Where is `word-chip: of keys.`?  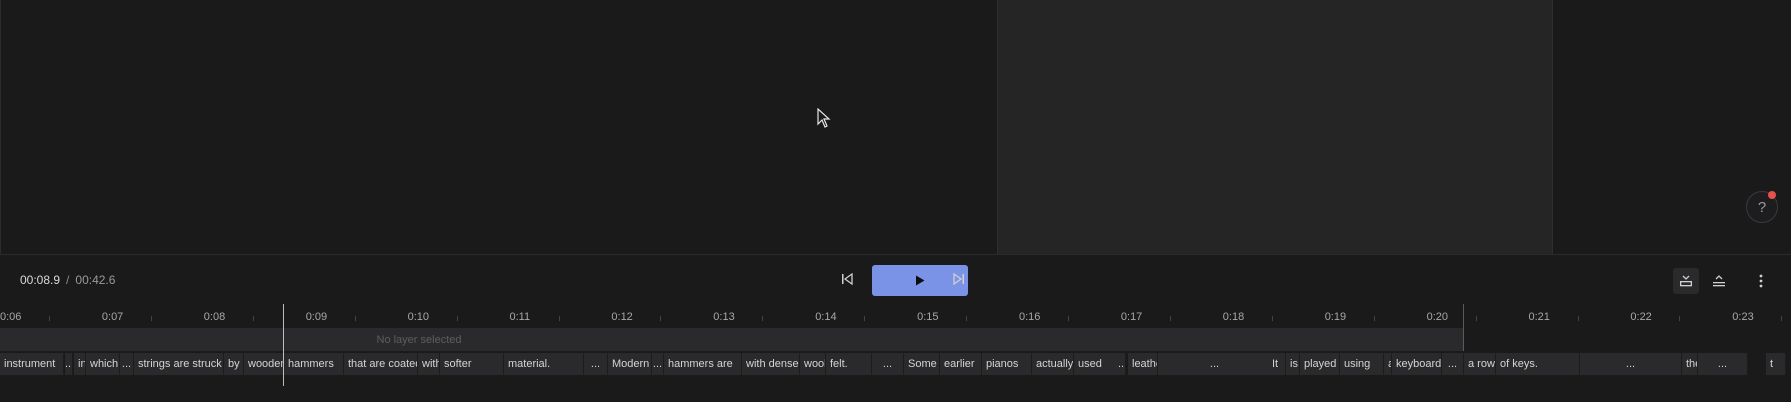
word-chip: of keys. is located at coordinates (1538, 364).